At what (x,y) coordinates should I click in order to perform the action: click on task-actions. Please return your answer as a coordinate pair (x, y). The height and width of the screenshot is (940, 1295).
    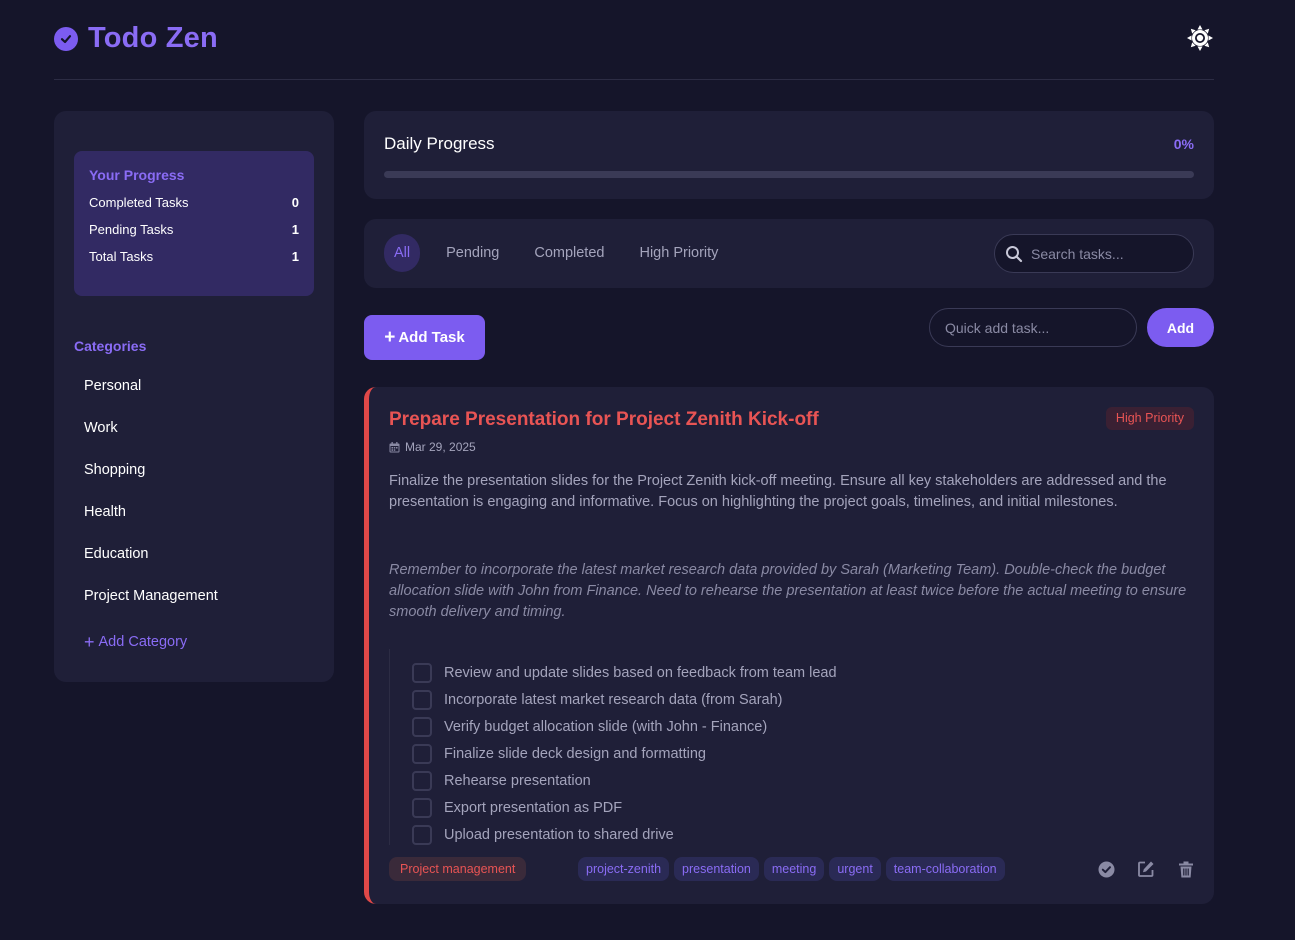
    Looking at the image, I should click on (1136, 869).